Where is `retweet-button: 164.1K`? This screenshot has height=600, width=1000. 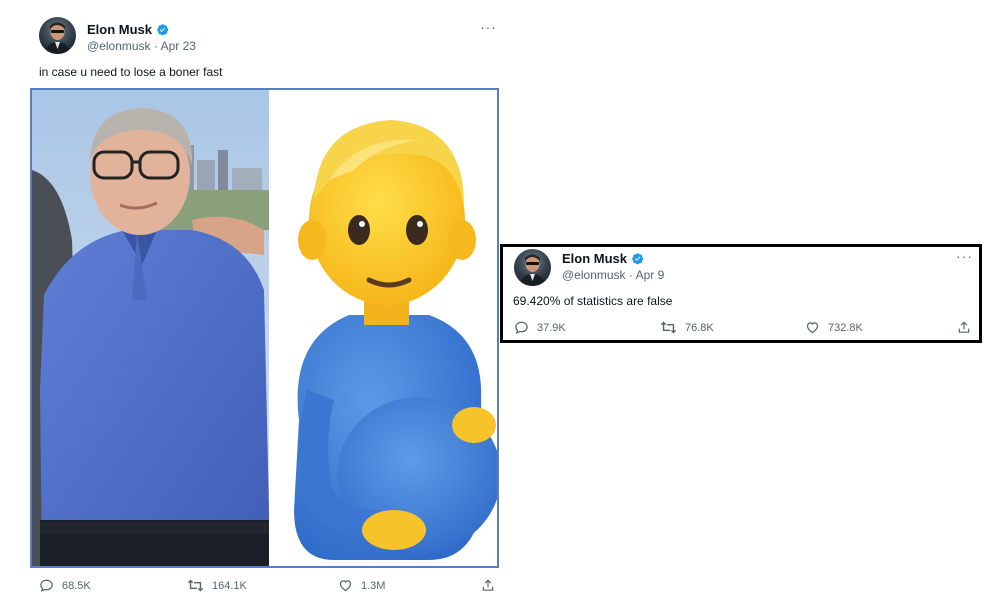
retweet-button: 164.1K is located at coordinates (217, 585).